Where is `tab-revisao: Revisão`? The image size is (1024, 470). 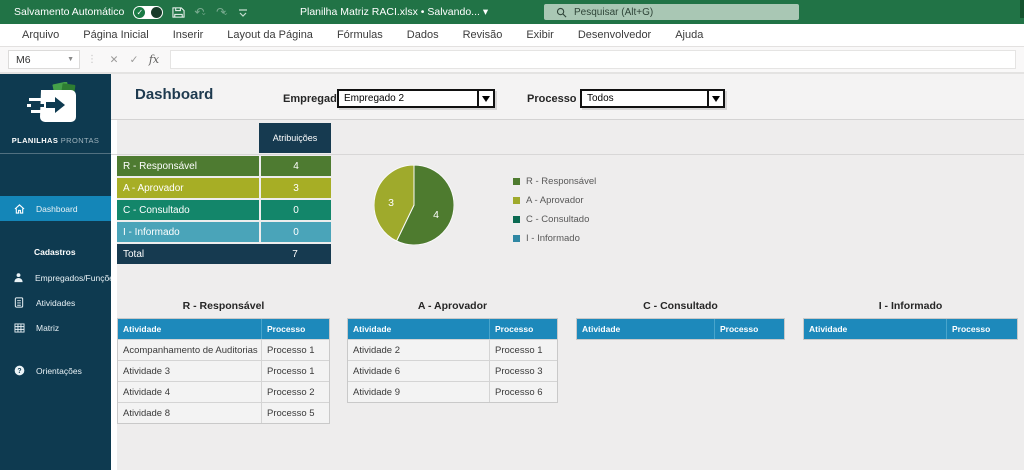 tab-revisao: Revisão is located at coordinates (483, 35).